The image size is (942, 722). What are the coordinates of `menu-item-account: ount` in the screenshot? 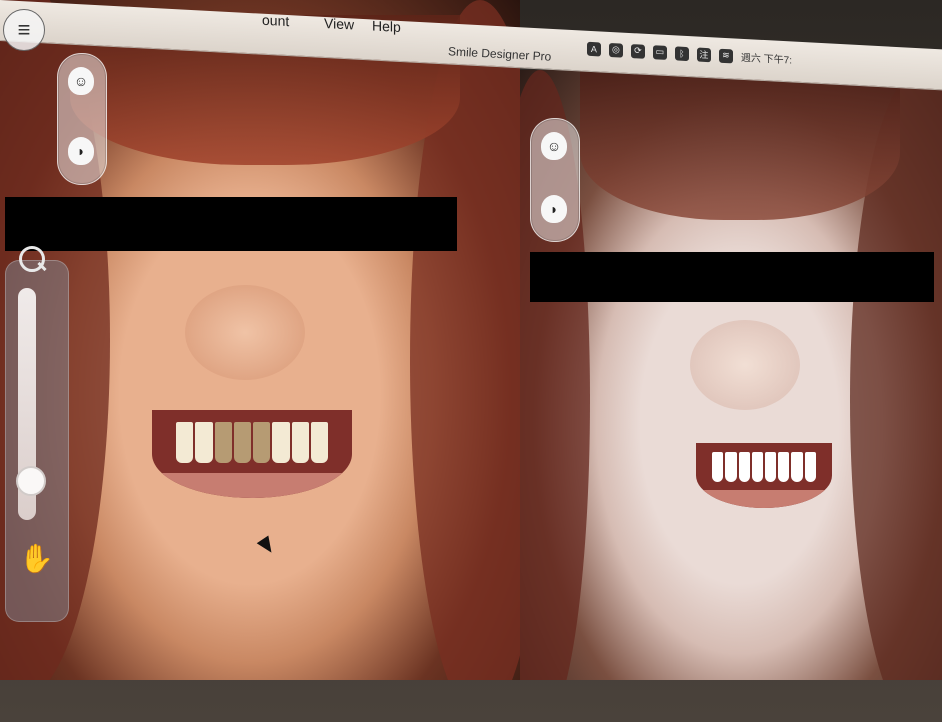 It's located at (275, 20).